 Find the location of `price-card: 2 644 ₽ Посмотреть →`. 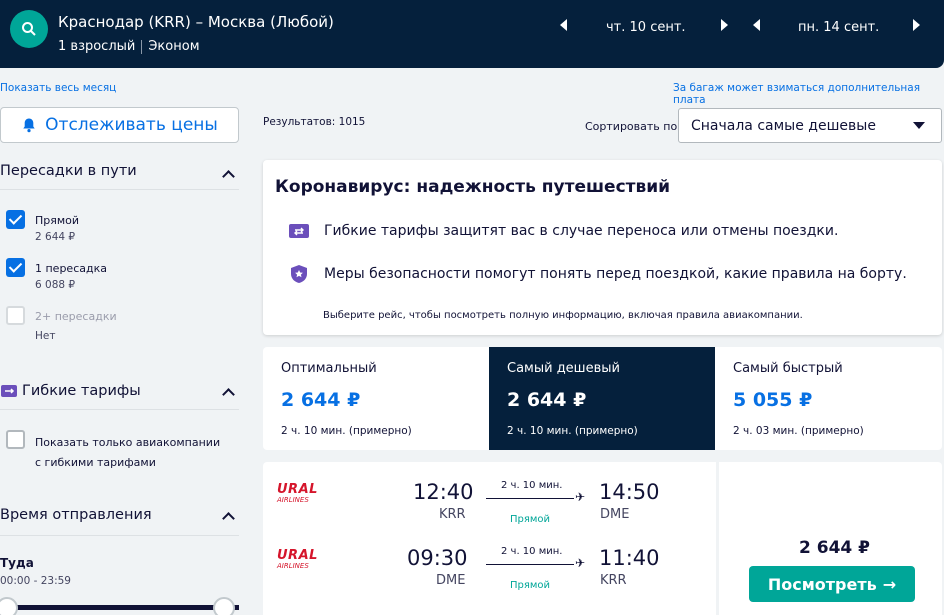

price-card: 2 644 ₽ Посмотреть → is located at coordinates (830, 538).